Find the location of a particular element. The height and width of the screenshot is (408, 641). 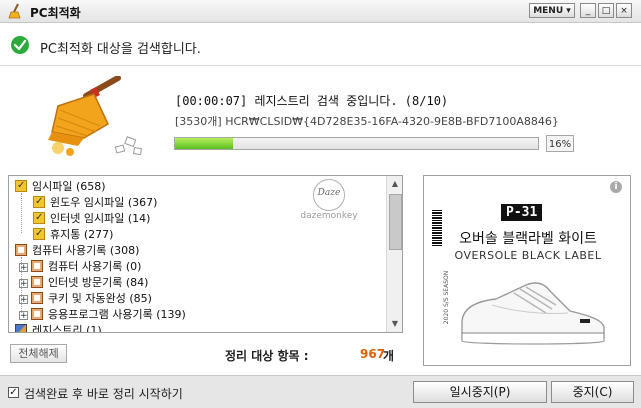

auto-clean-label: 검색완료 후 바로 정리 시작하기 is located at coordinates (103, 393).